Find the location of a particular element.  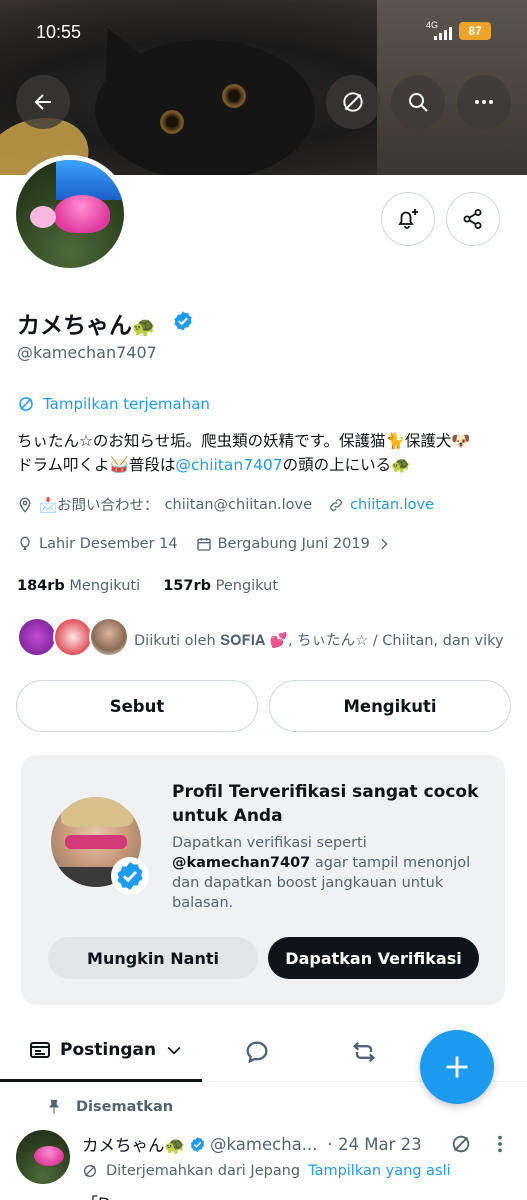

followers-count-link: 157rb Pengikut is located at coordinates (220, 586).